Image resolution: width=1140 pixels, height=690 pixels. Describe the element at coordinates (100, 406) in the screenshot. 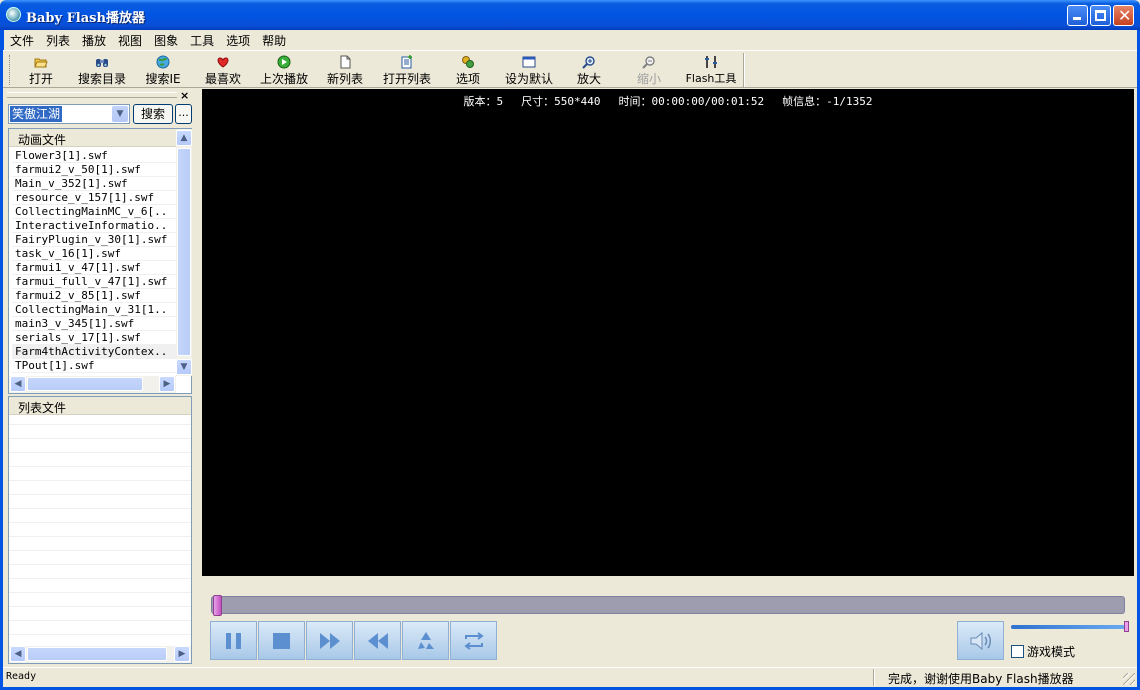

I see `playlist-files-header: 列表文件` at that location.